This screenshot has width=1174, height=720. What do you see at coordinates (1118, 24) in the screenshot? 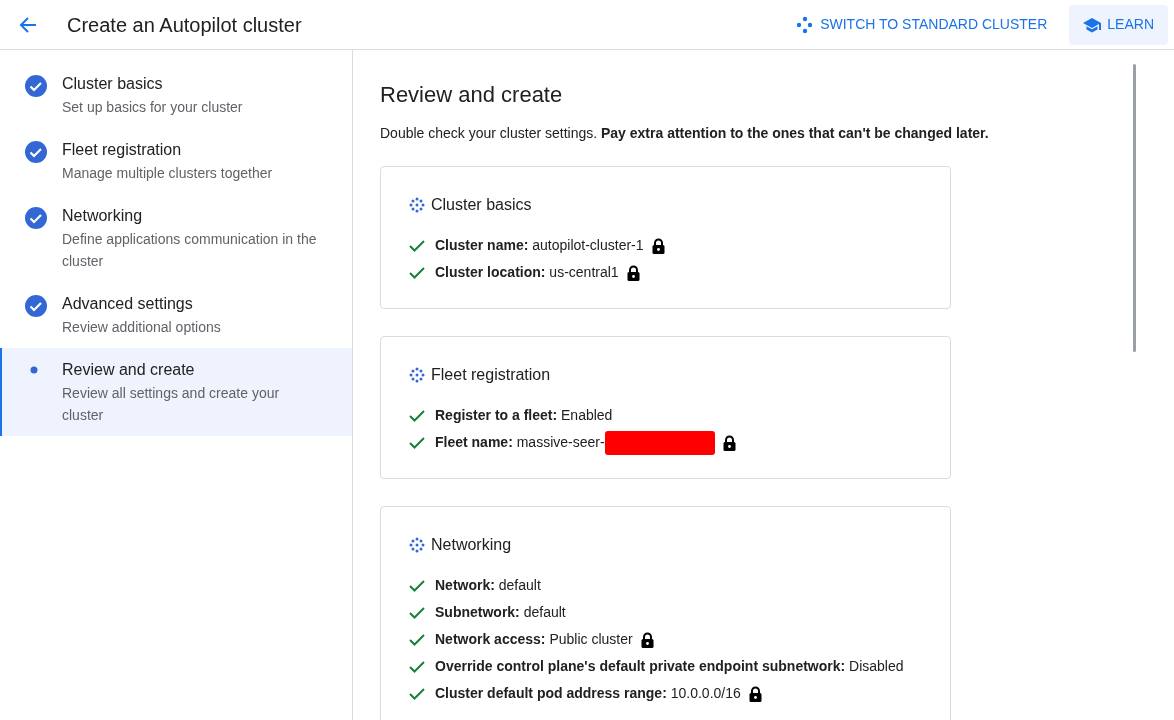
I see `learn-button: LEARN` at bounding box center [1118, 24].